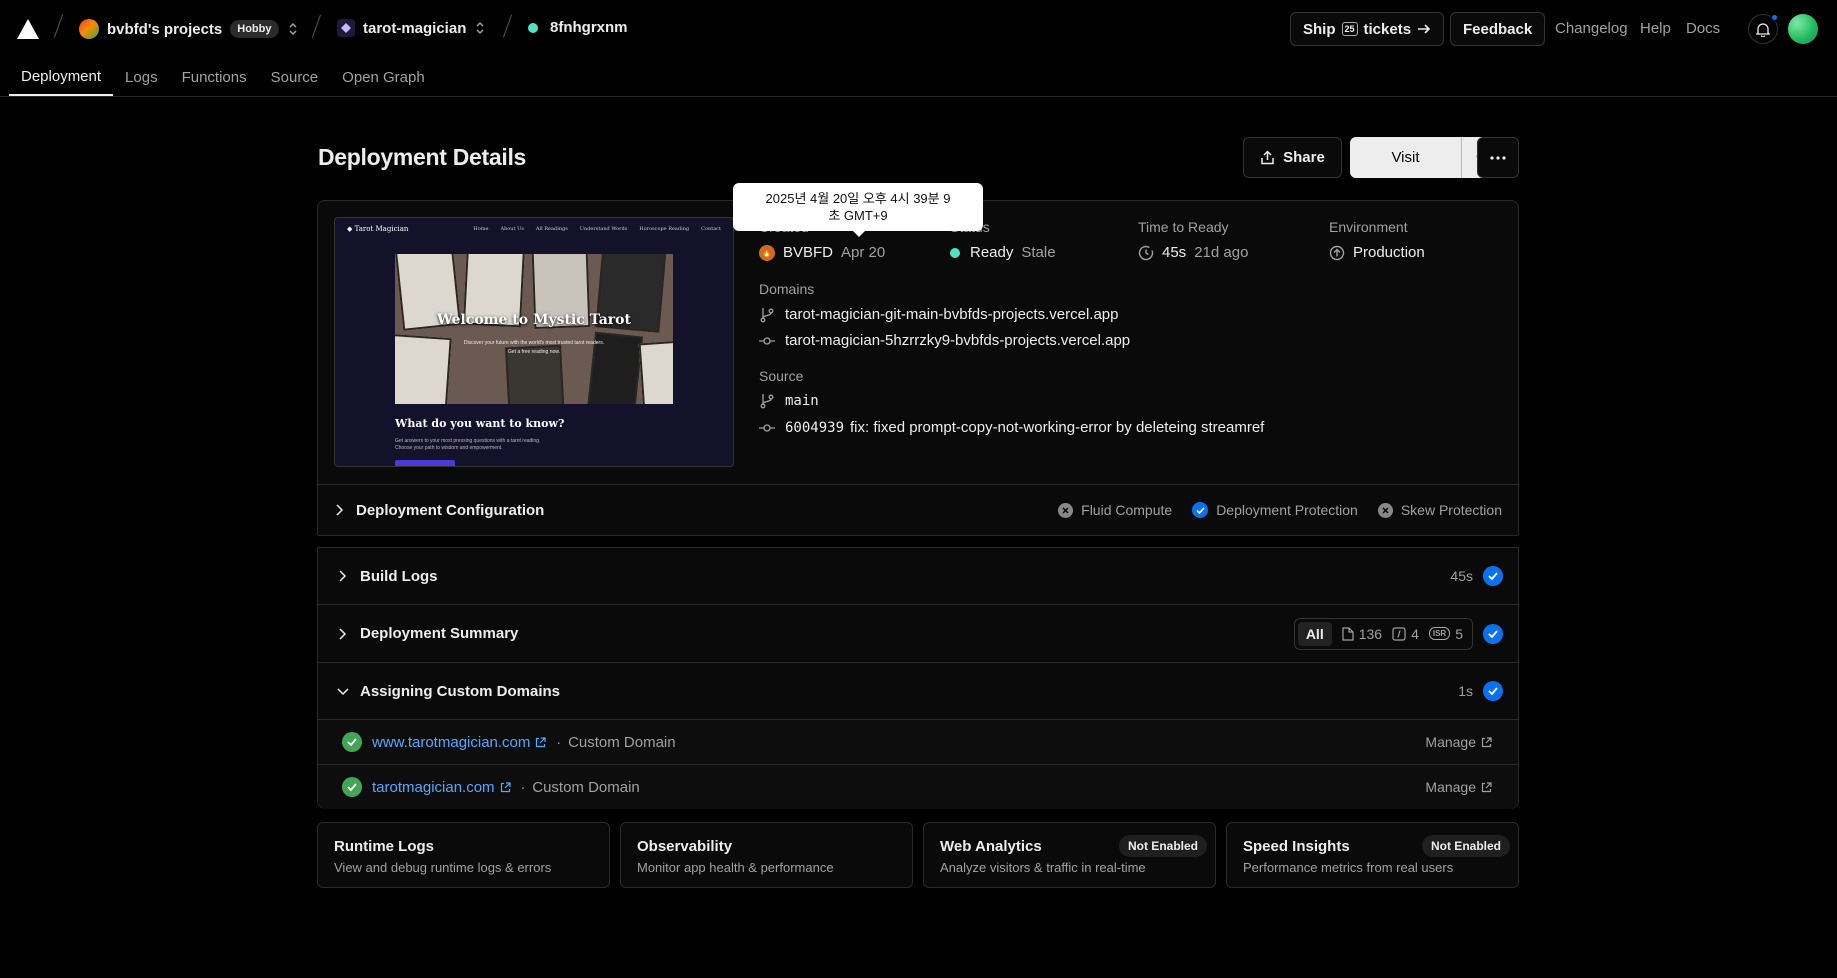 The height and width of the screenshot is (978, 1837). What do you see at coordinates (1459, 633) in the screenshot?
I see `isr-count: 5` at bounding box center [1459, 633].